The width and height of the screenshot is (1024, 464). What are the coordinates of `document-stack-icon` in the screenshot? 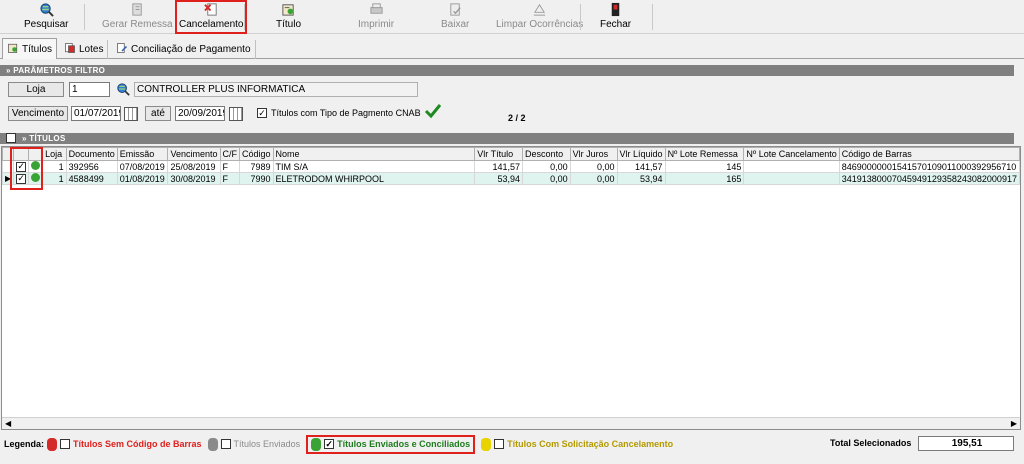 It's located at (70, 49).